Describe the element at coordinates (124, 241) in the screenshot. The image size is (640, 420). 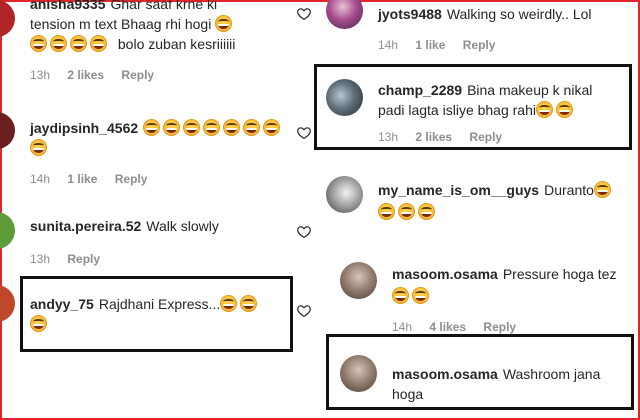
I see `comment-sunita.pereira.52: sunita.pereira.52 Walk slowly 13h Reply` at that location.